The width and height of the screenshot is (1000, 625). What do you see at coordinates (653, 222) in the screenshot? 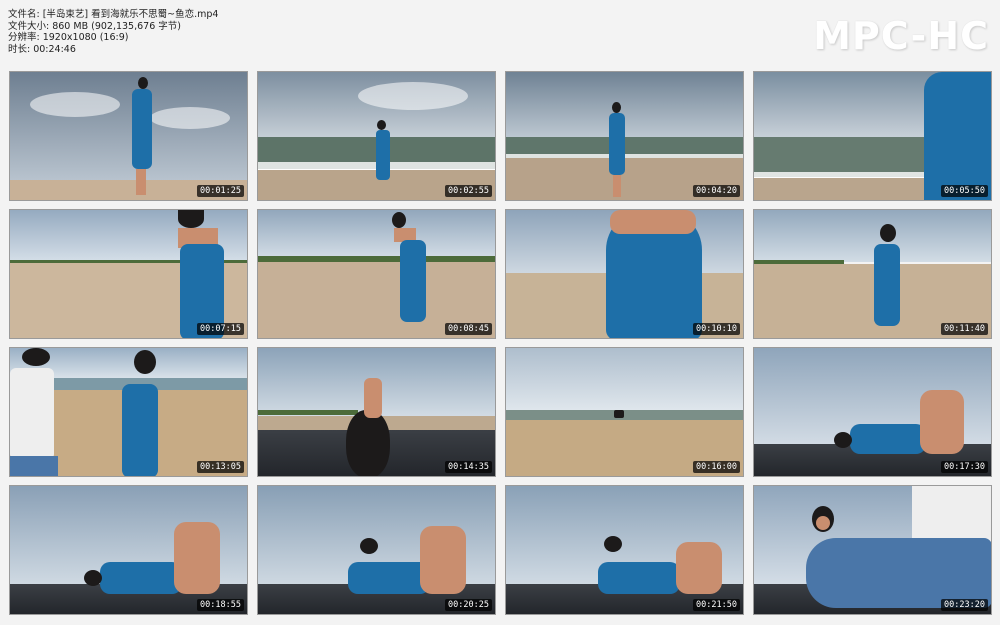
I see `person-arm` at bounding box center [653, 222].